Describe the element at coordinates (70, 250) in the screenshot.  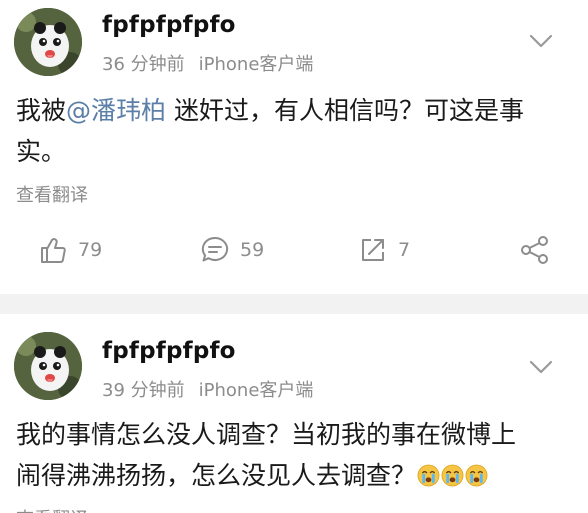
I see `like-button: 79` at that location.